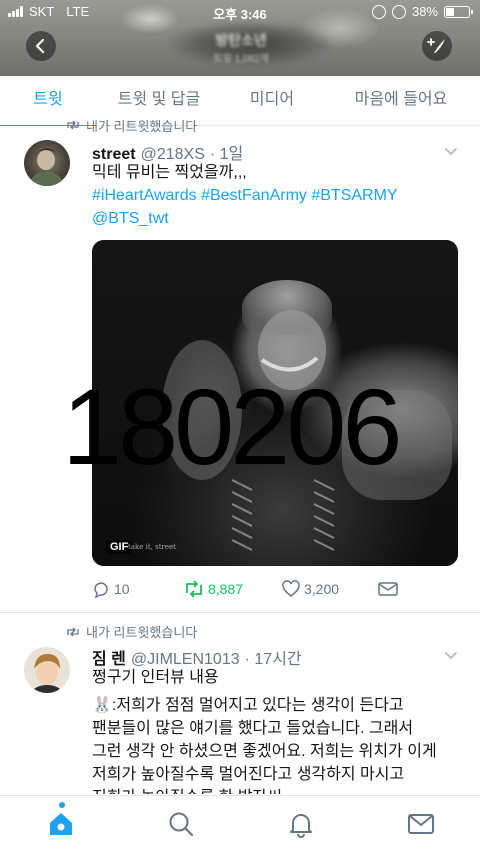 The height and width of the screenshot is (853, 480). What do you see at coordinates (398, 11) in the screenshot?
I see `alarm-icon` at bounding box center [398, 11].